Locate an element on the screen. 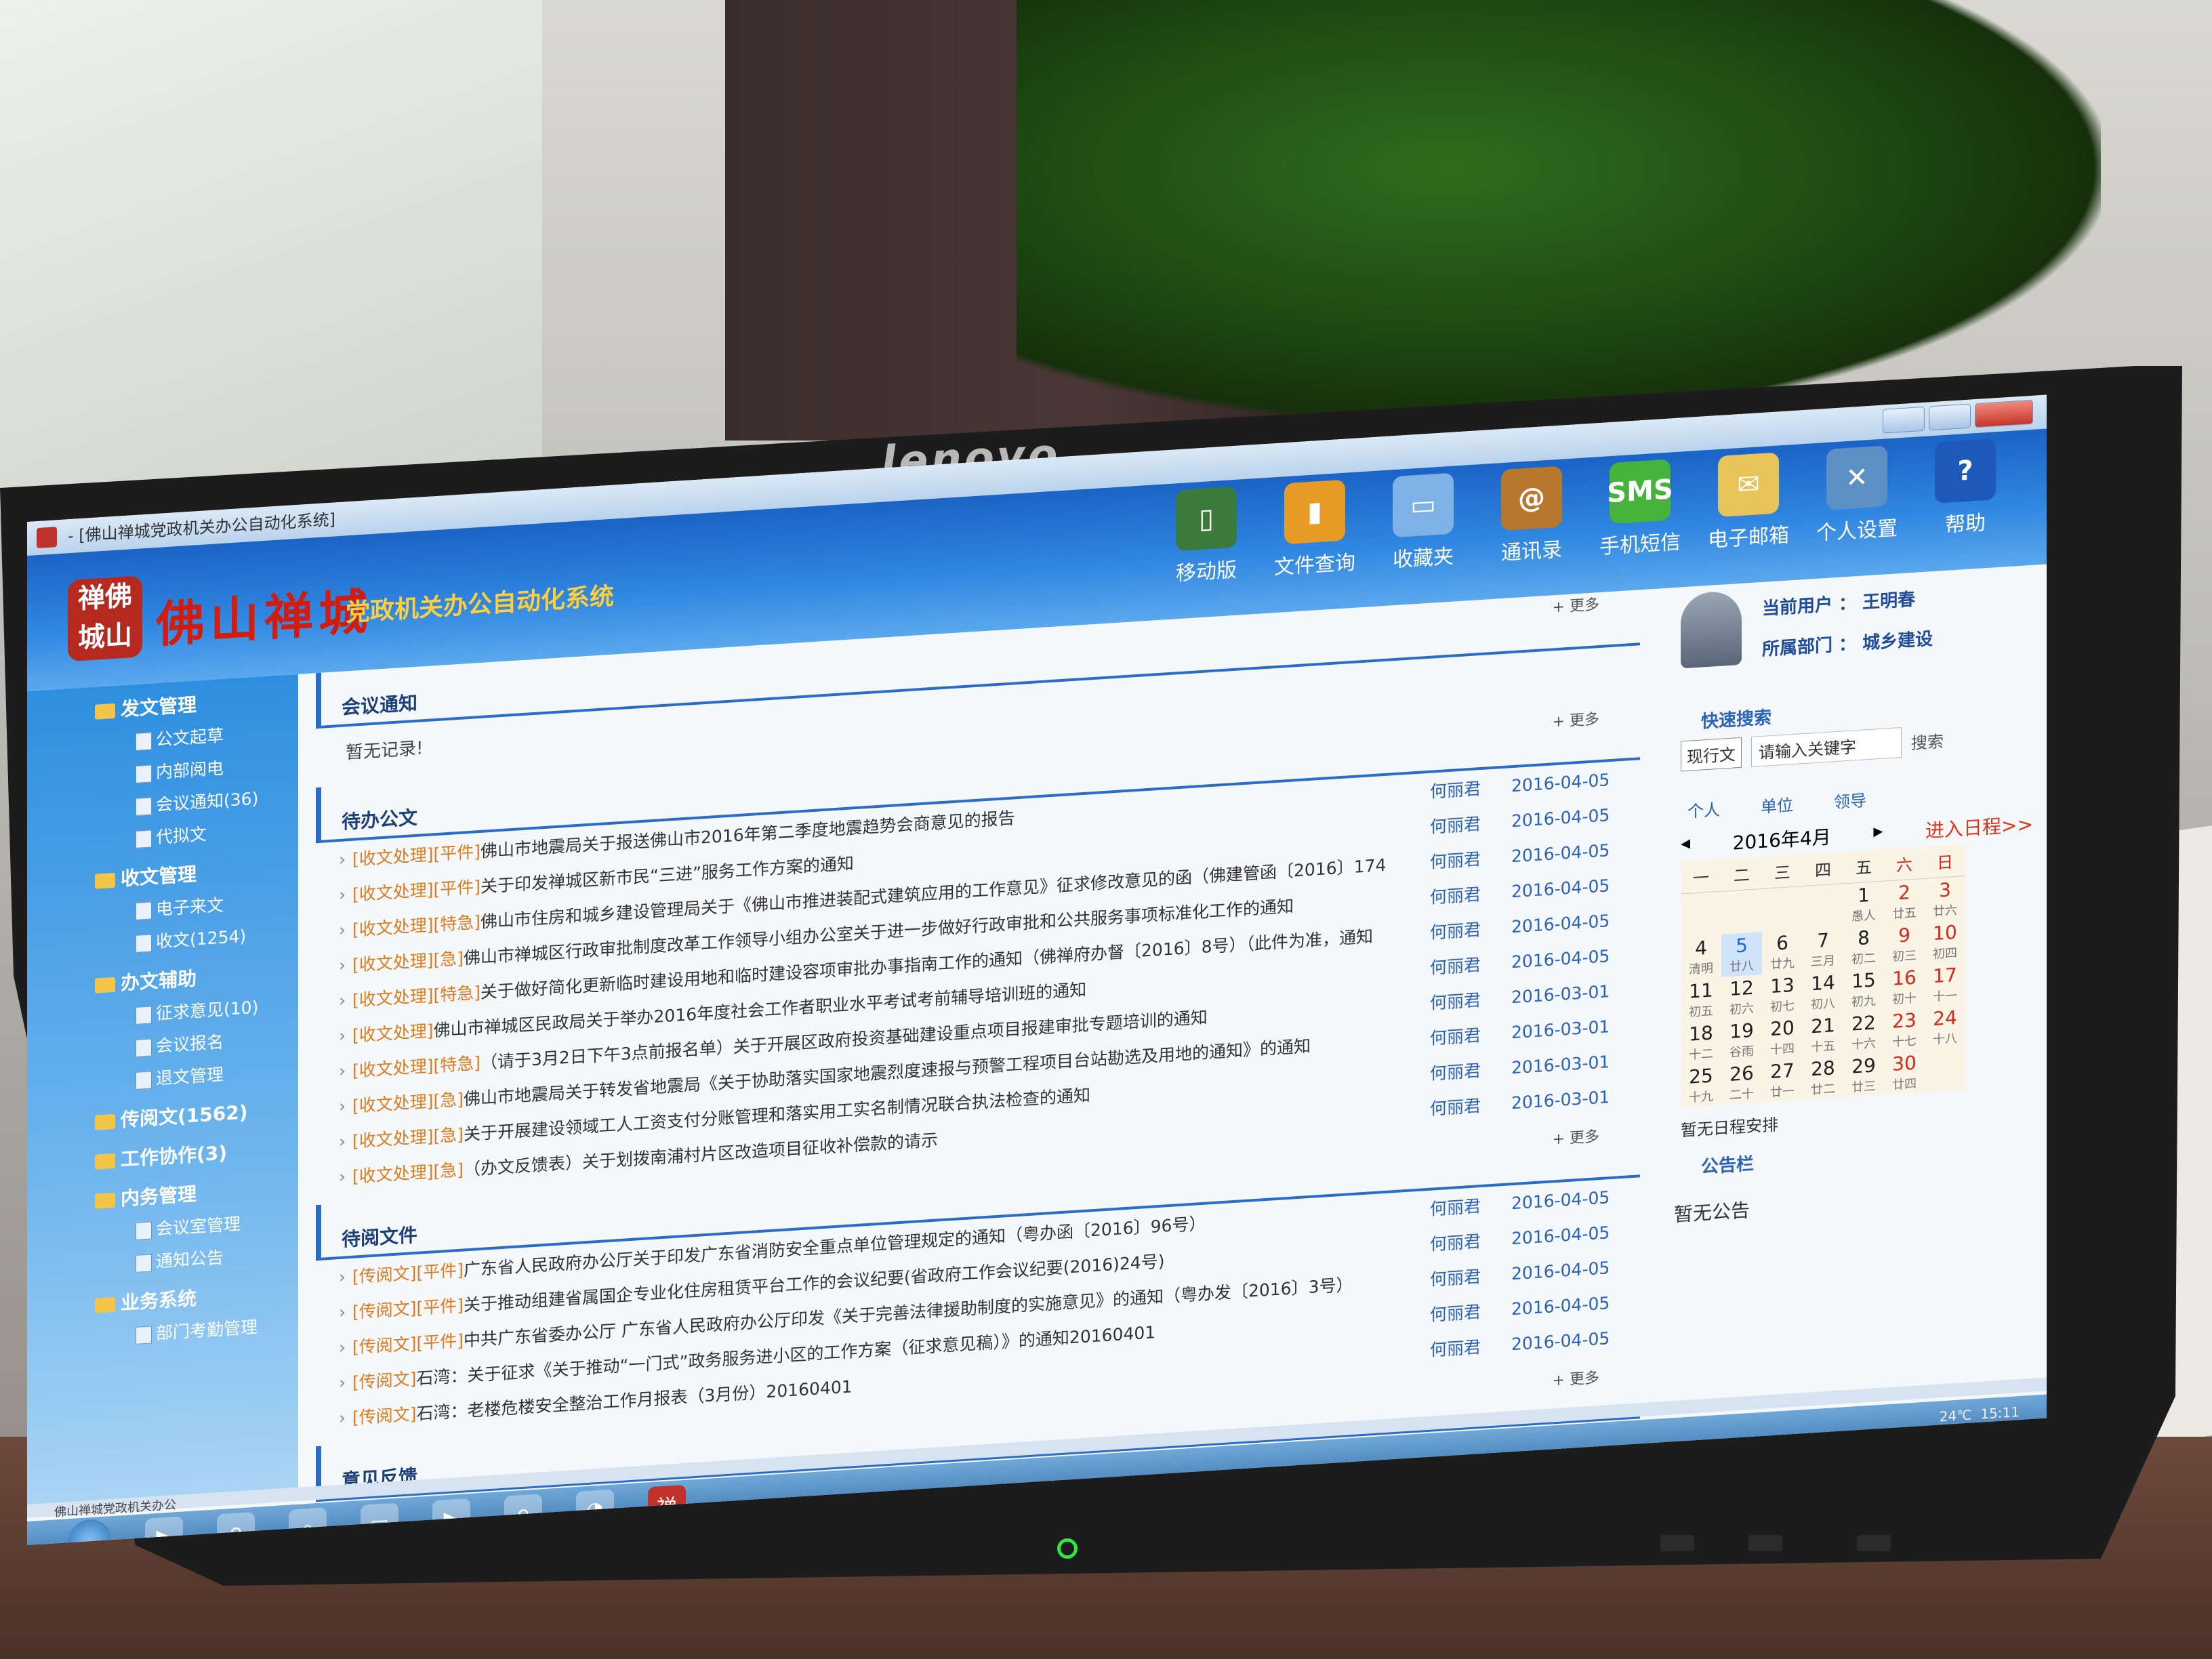 Image resolution: width=2212 pixels, height=1659 pixels. calendar-day: 25 十九 is located at coordinates (1701, 1085).